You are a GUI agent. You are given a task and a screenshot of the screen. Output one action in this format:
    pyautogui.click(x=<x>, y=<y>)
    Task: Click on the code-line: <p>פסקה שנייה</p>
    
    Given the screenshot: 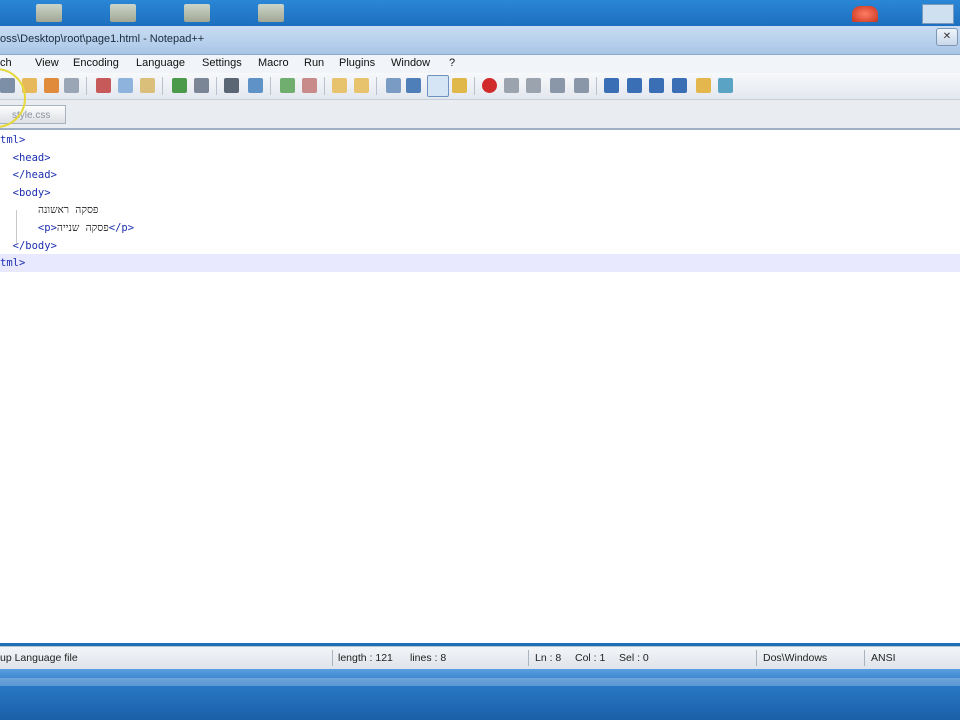 What is the action you would take?
    pyautogui.click(x=480, y=228)
    